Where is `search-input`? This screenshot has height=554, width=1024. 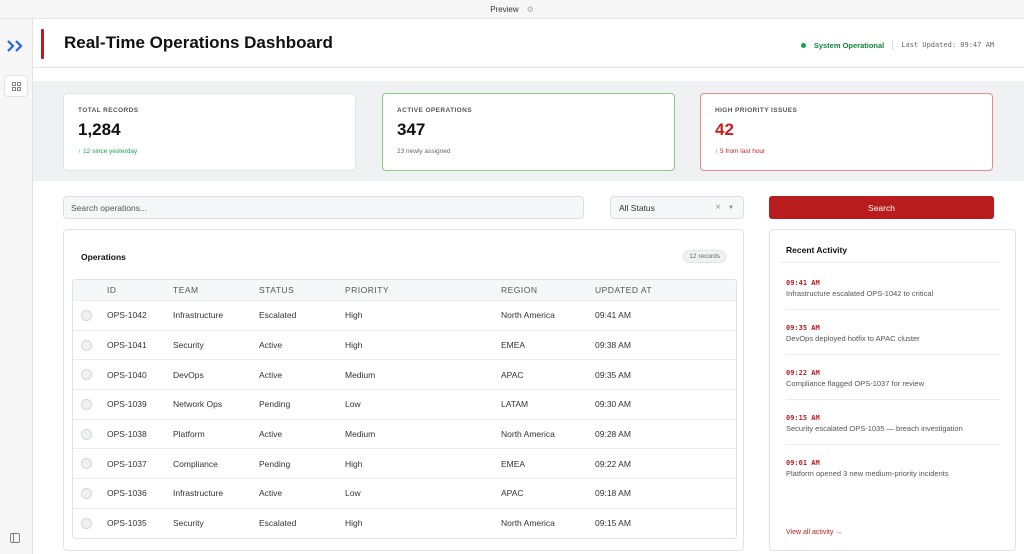 search-input is located at coordinates (327, 207).